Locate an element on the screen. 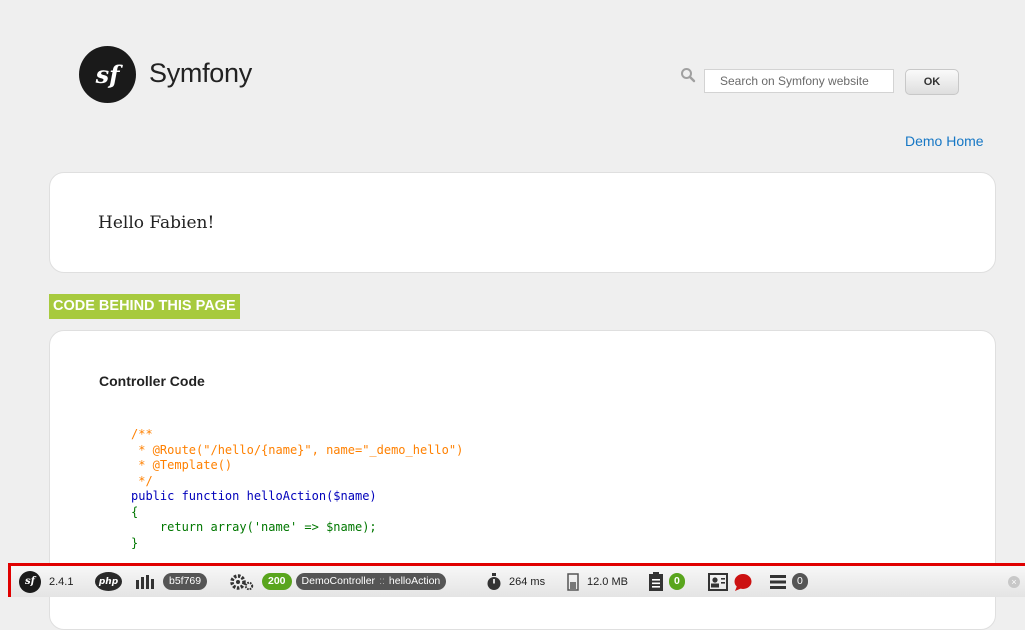  close-icon: × is located at coordinates (1014, 581).